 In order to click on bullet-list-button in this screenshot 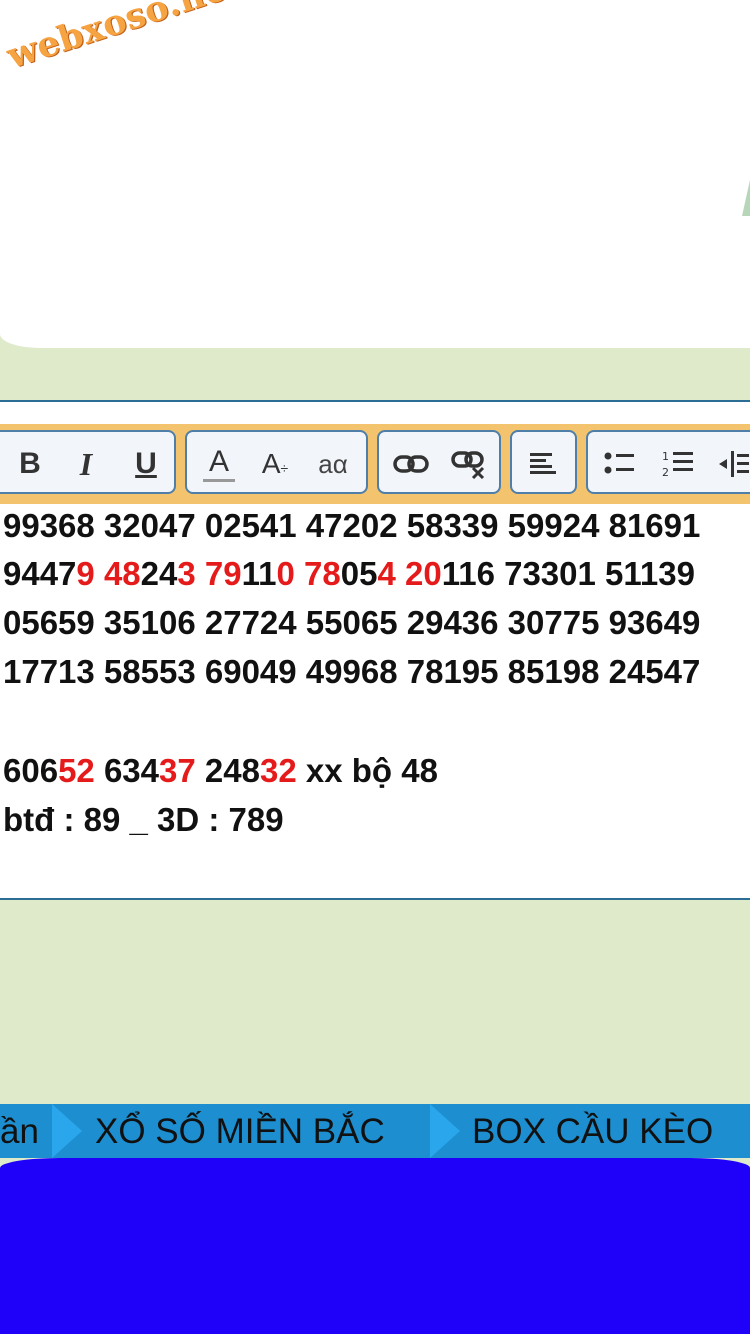, I will do `click(620, 464)`.